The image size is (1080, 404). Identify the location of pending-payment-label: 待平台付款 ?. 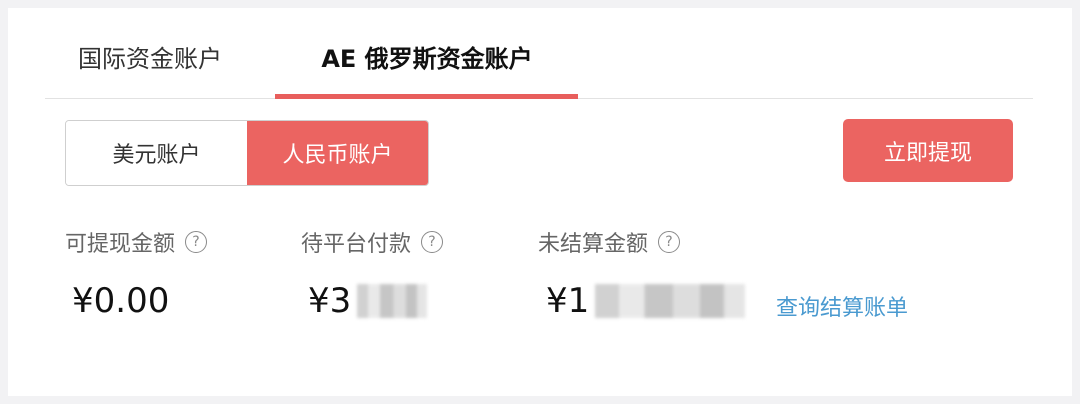
(372, 242).